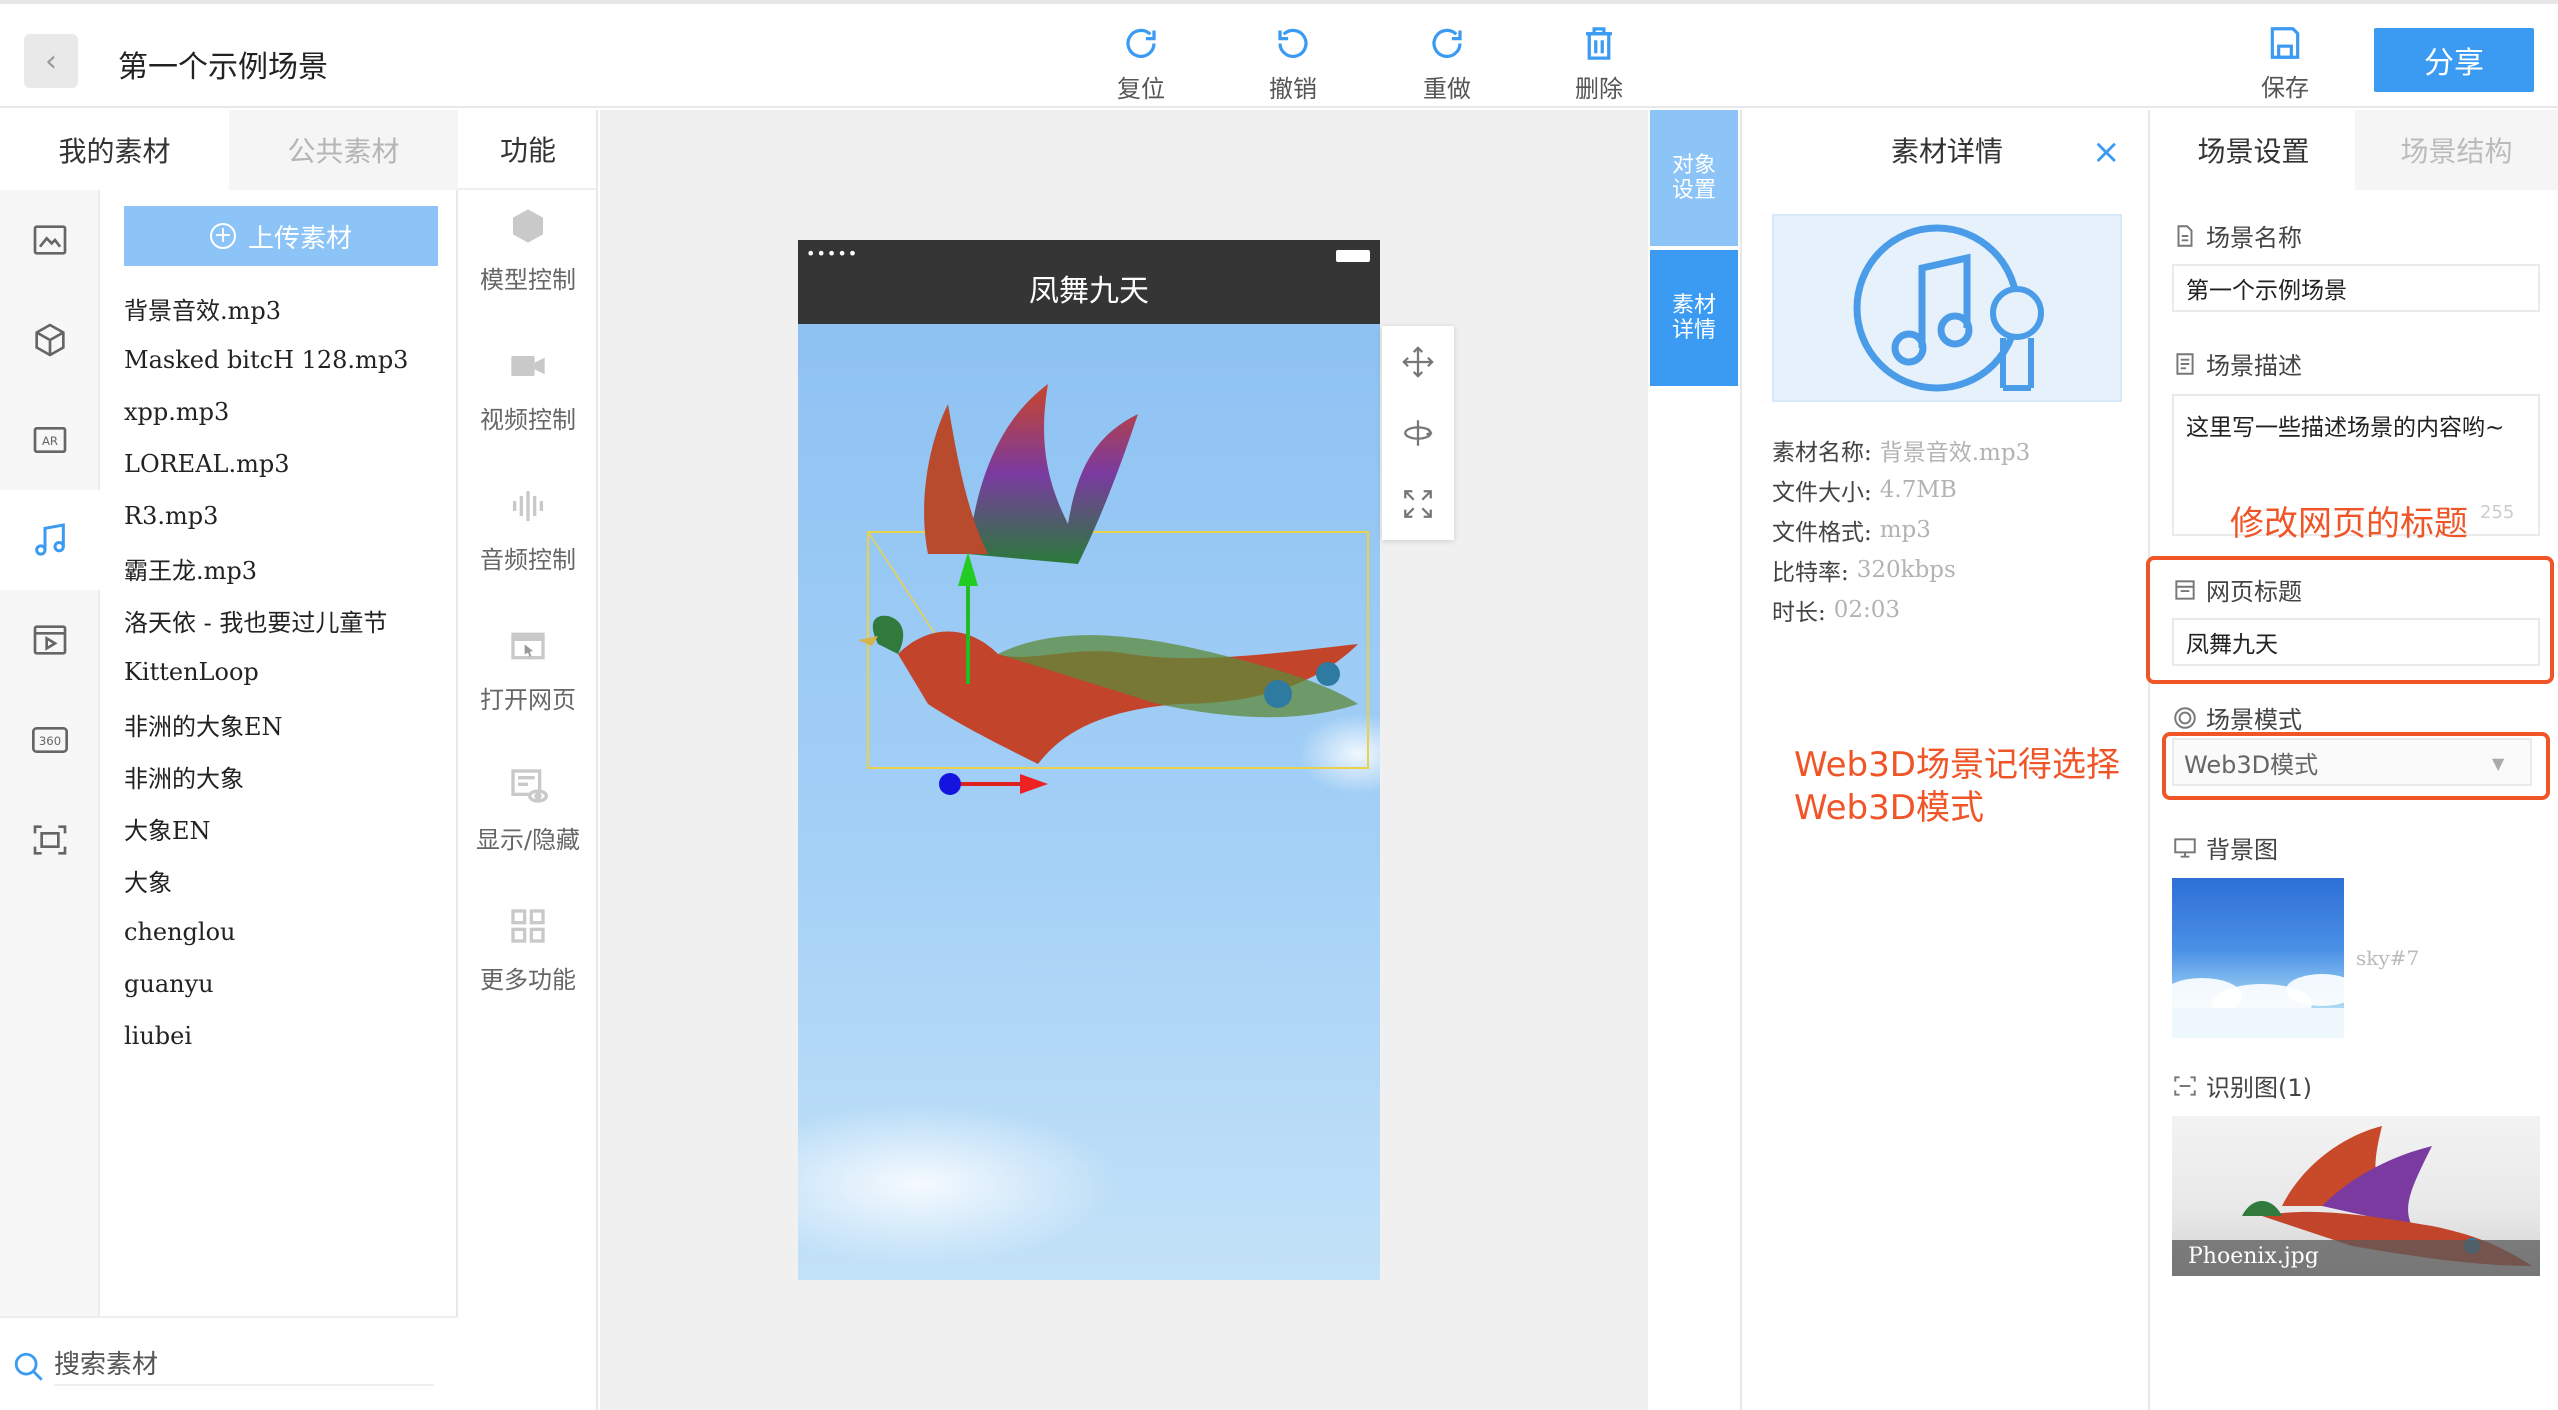  Describe the element at coordinates (1864, 491) in the screenshot. I see `info-size: 文件大小: 4.7MB` at that location.